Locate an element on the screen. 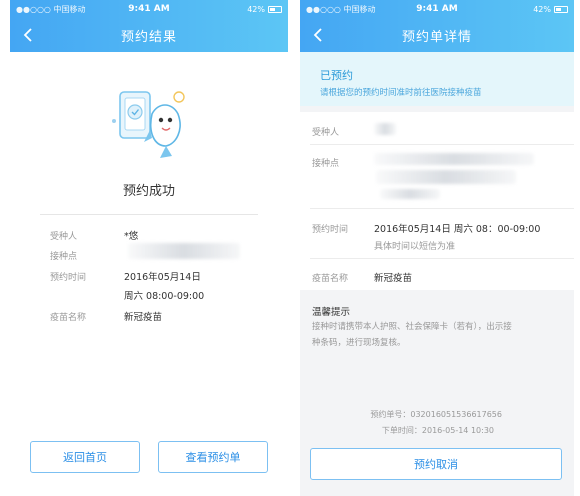 The image size is (580, 496). nav-bar: 预约结果 is located at coordinates (149, 35).